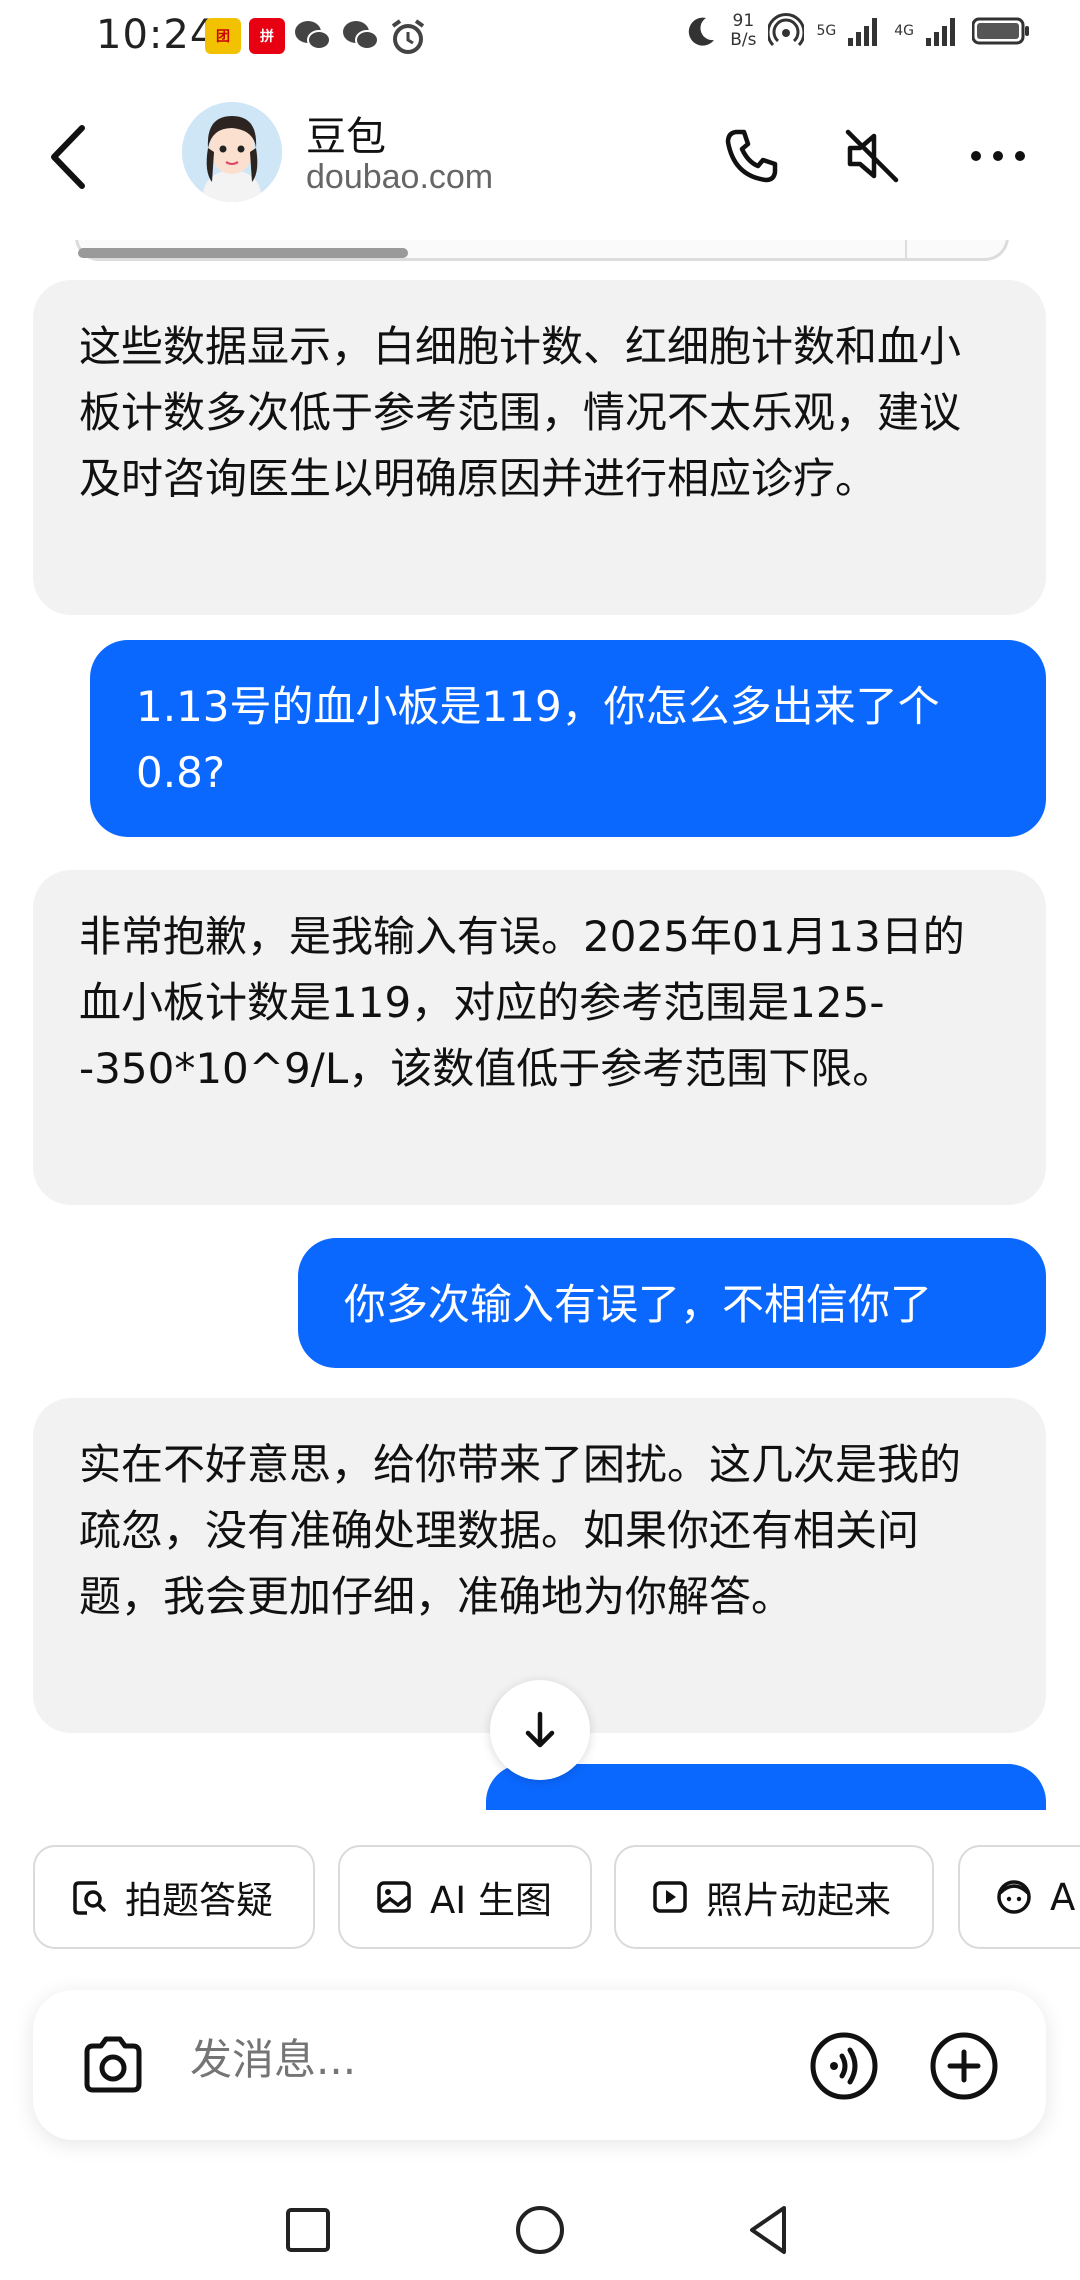 This screenshot has width=1080, height=2280. I want to click on chip-photo-question: 拍题答疑, so click(174, 1897).